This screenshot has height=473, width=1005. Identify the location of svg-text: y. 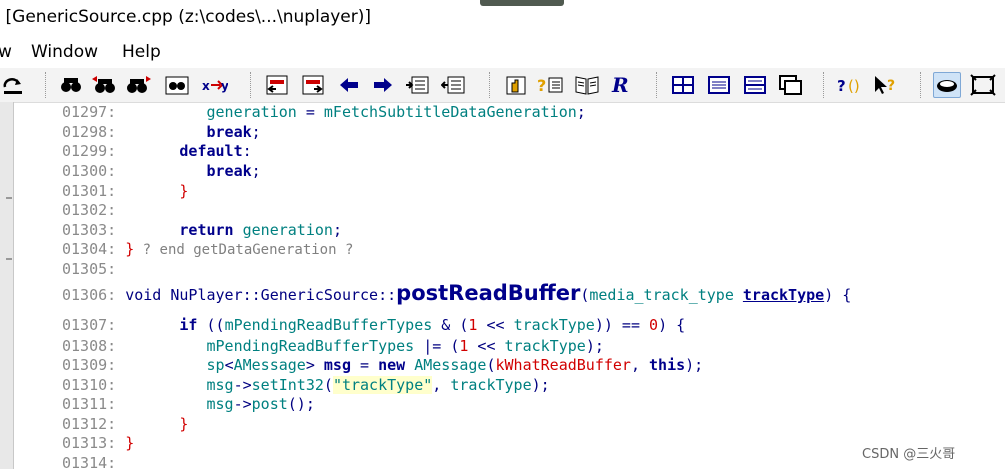
(224, 86).